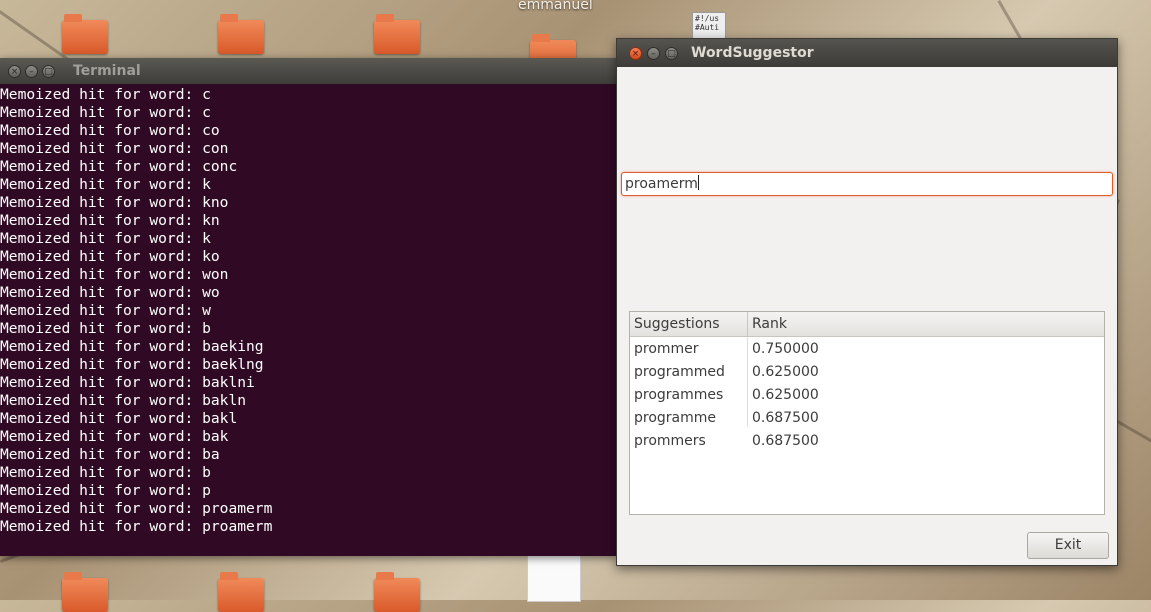 The image size is (1151, 612). I want to click on suggestion-cell: programmed, so click(679, 372).